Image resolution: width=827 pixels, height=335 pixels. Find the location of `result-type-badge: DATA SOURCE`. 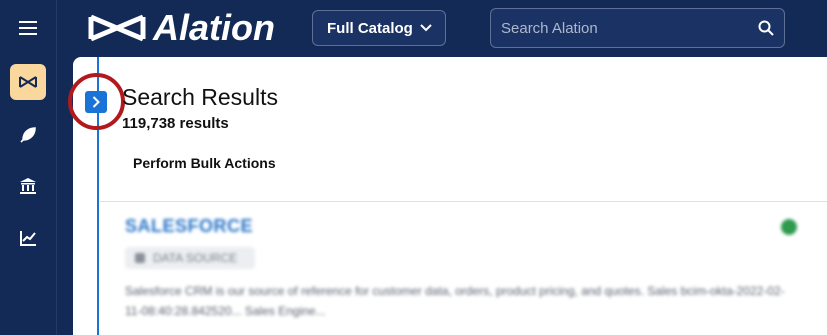

result-type-badge: DATA SOURCE is located at coordinates (190, 258).